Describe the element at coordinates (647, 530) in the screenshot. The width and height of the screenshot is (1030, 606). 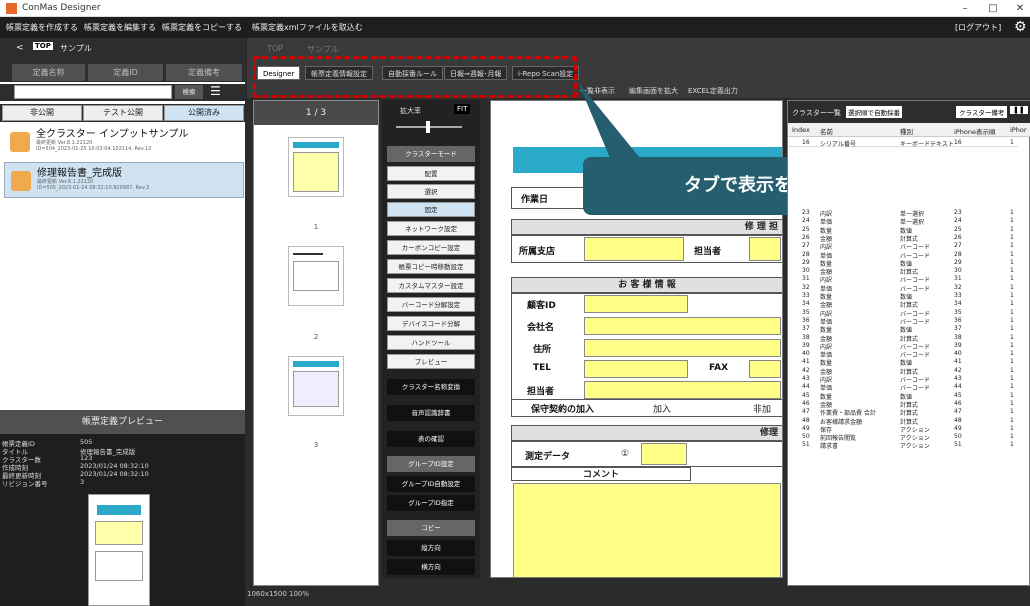
I see `comment-field` at that location.